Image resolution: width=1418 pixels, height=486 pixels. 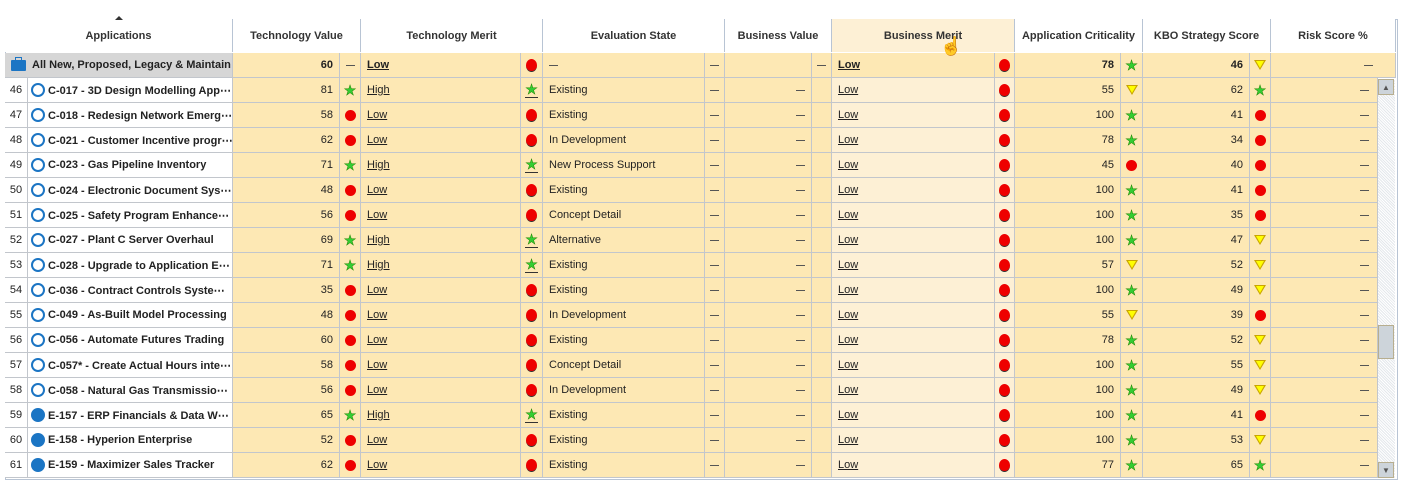 What do you see at coordinates (1333, 35) in the screenshot?
I see `column-header-risk-score: Risk Score %` at bounding box center [1333, 35].